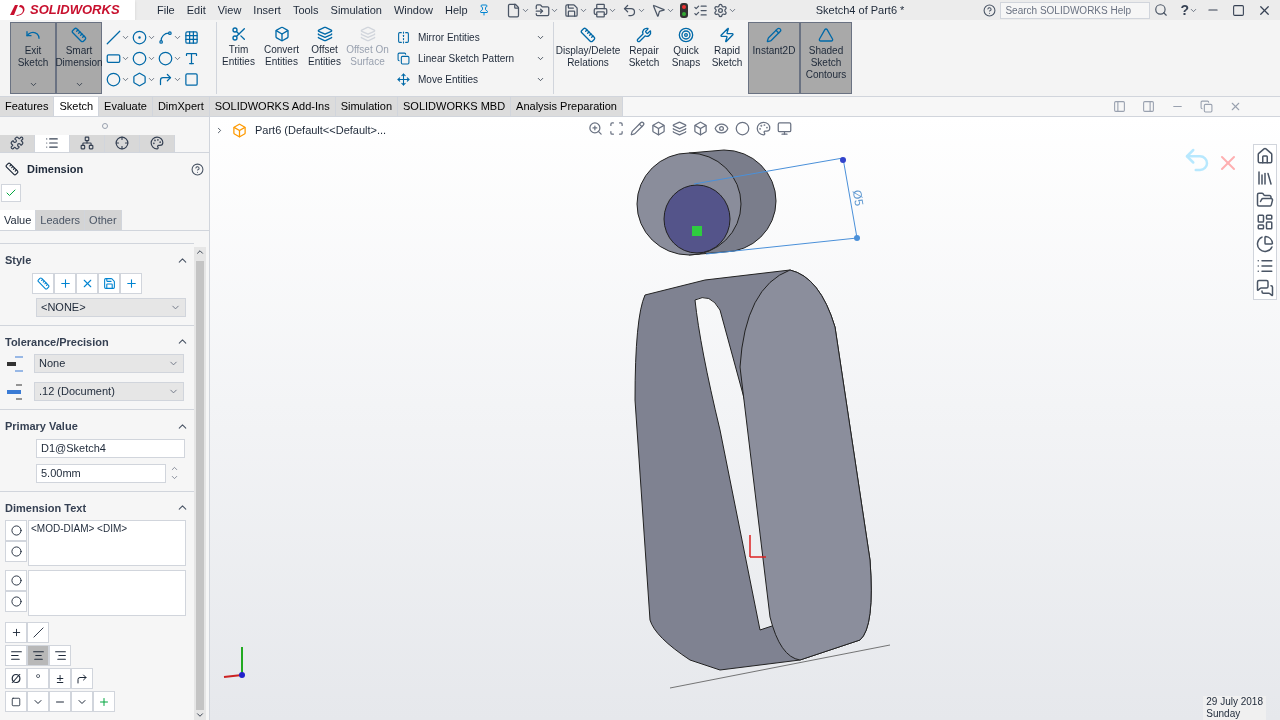 This screenshot has width=1280, height=720. What do you see at coordinates (181, 106) in the screenshot?
I see `tab: DimXpert` at bounding box center [181, 106].